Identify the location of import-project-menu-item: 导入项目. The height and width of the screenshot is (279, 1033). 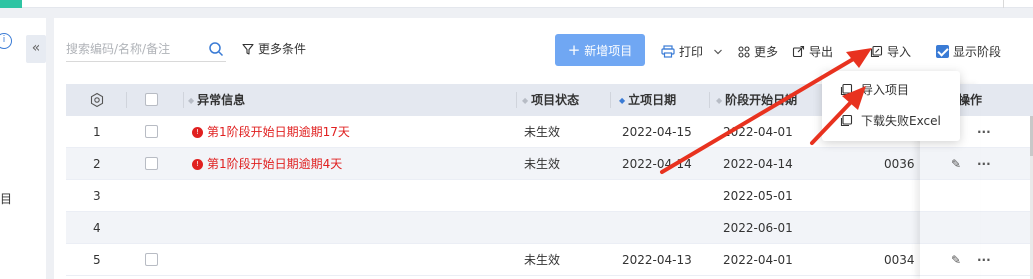
(891, 89).